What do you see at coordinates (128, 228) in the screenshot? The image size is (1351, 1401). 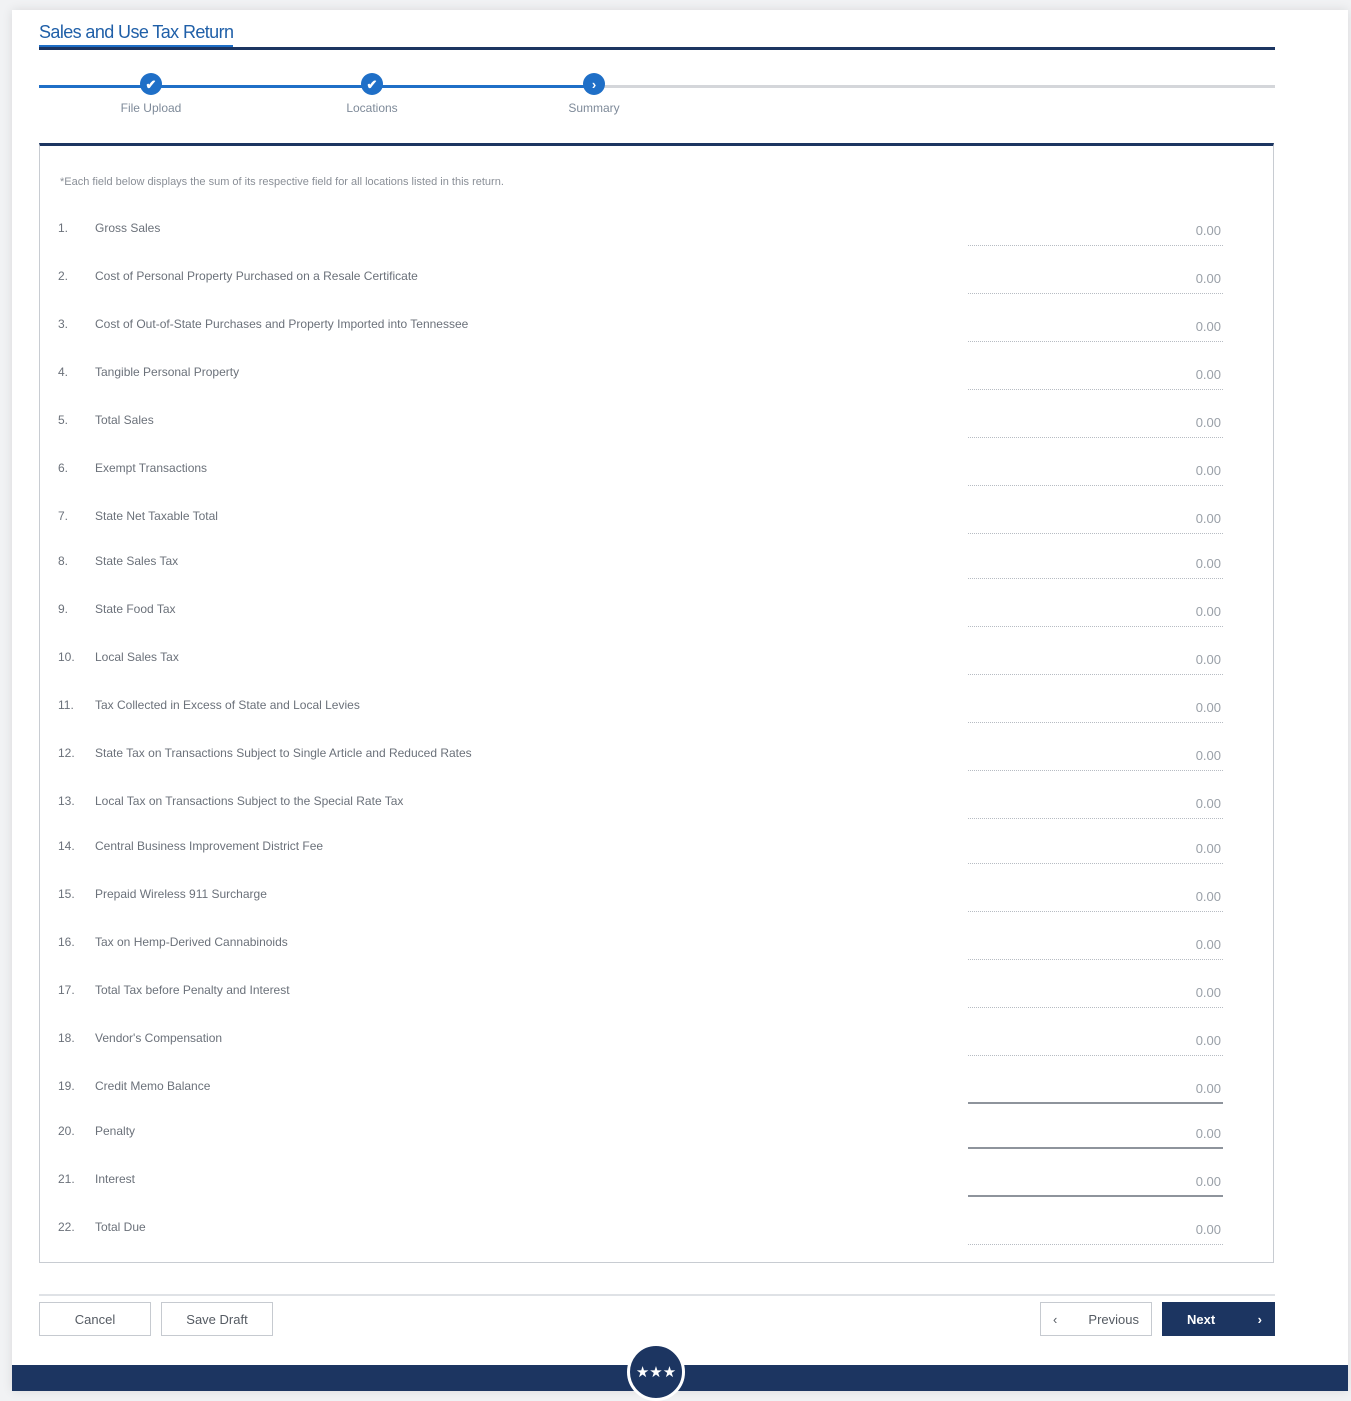 I see `line-label: Gross Sales` at bounding box center [128, 228].